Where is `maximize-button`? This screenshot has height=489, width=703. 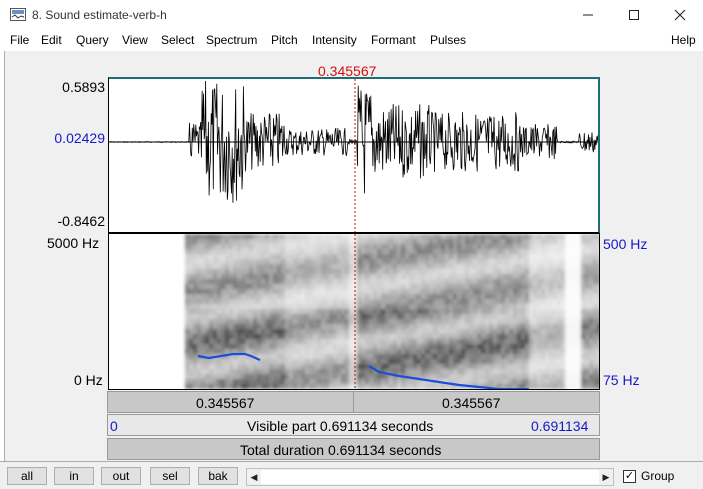
maximize-button is located at coordinates (634, 15).